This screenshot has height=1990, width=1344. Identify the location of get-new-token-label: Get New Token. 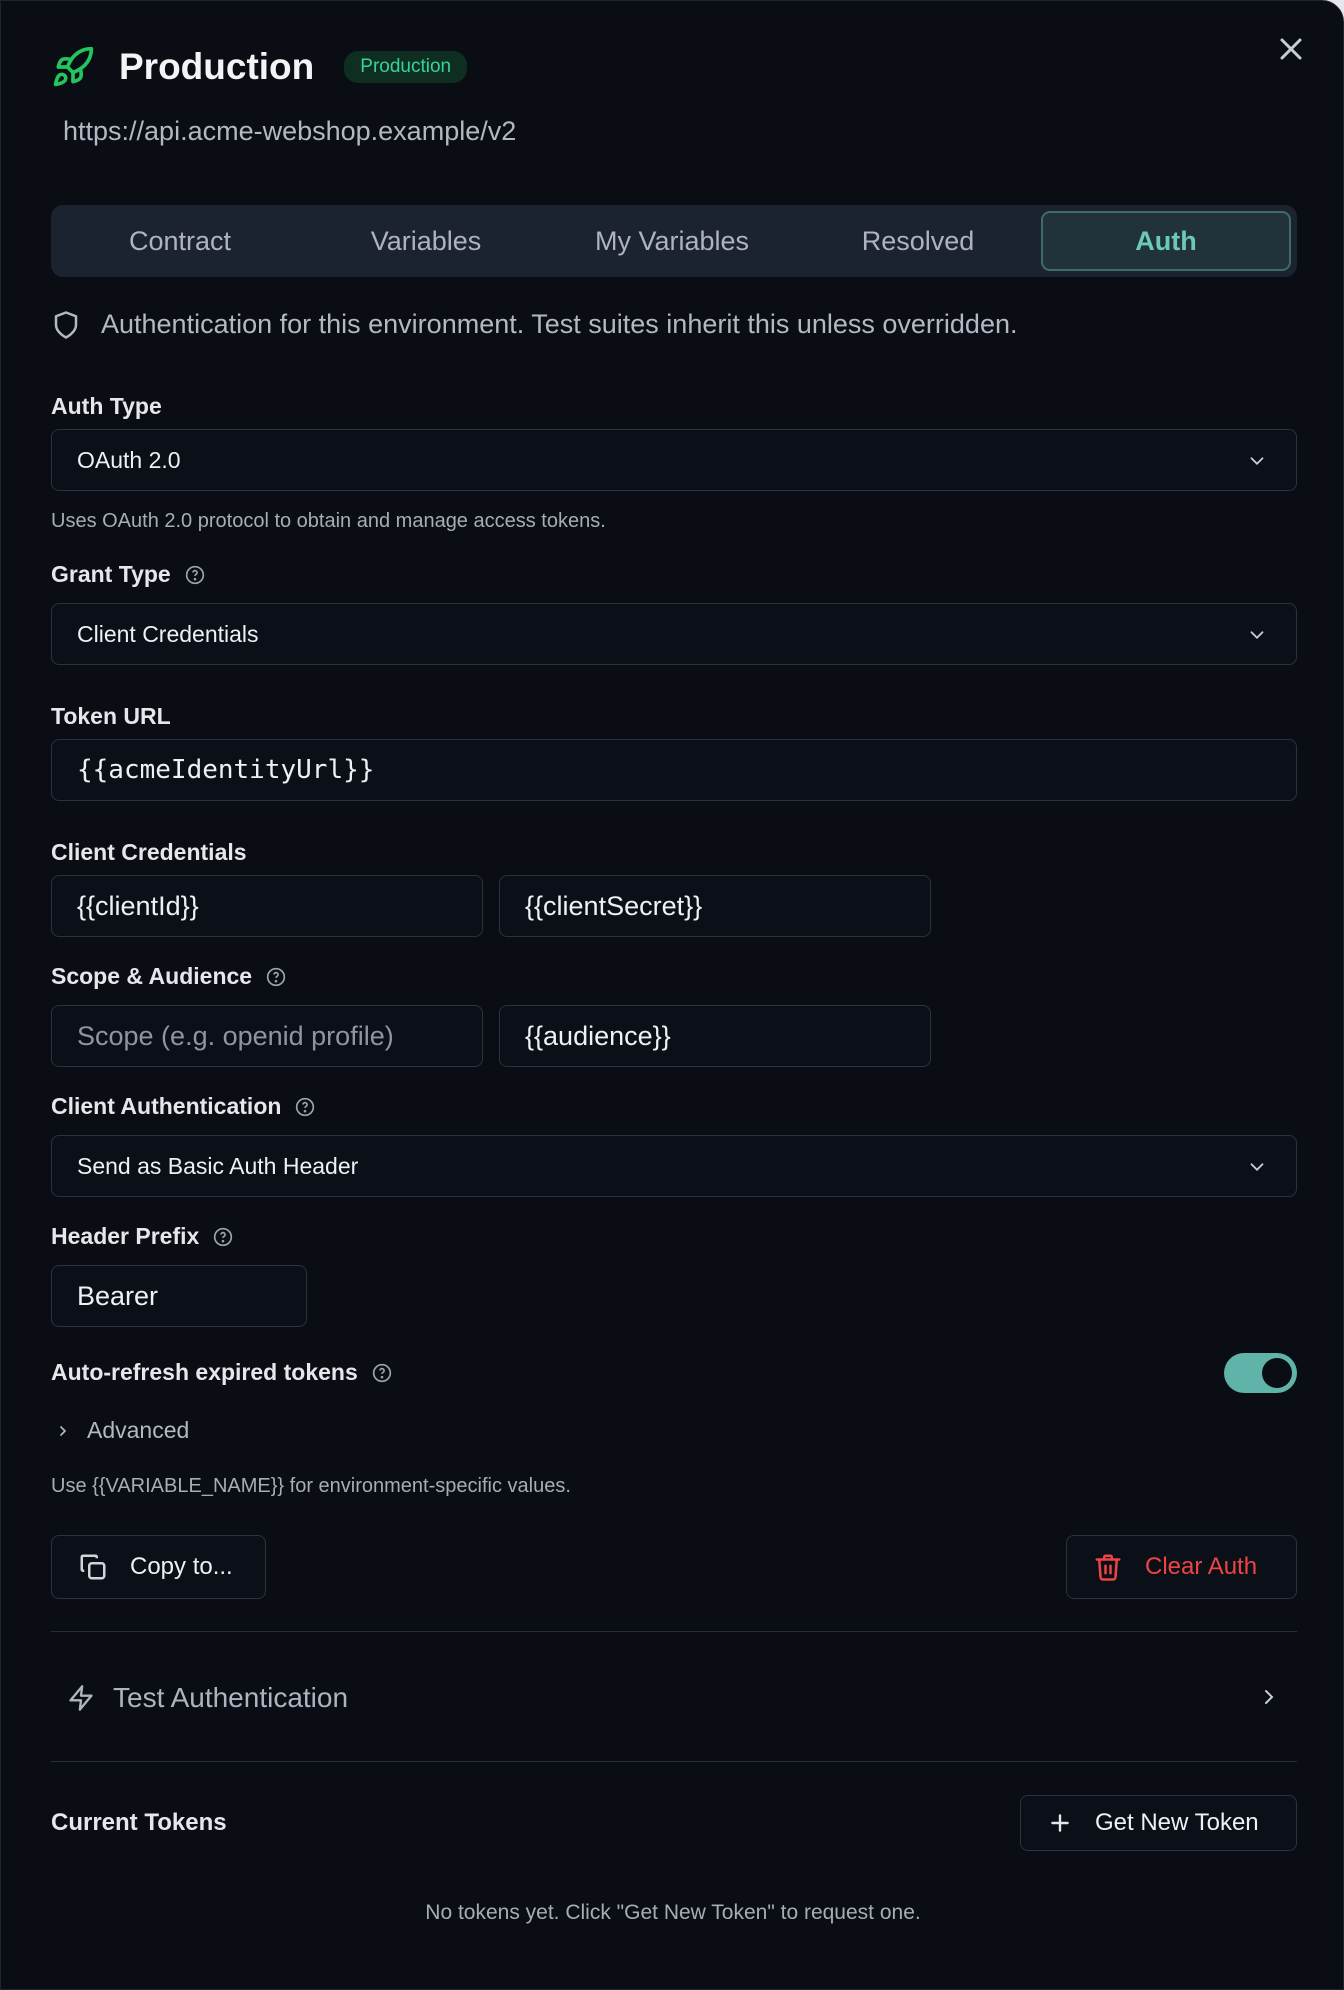
(1177, 1822).